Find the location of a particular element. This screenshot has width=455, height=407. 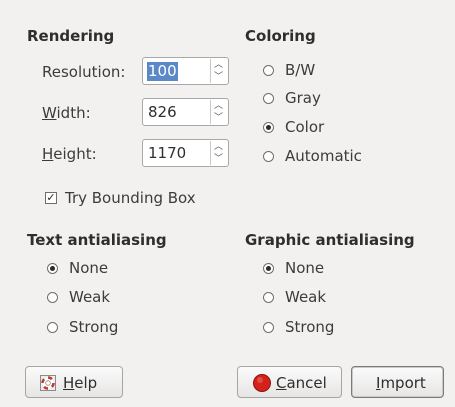

rendering-title: Rendering is located at coordinates (71, 36).